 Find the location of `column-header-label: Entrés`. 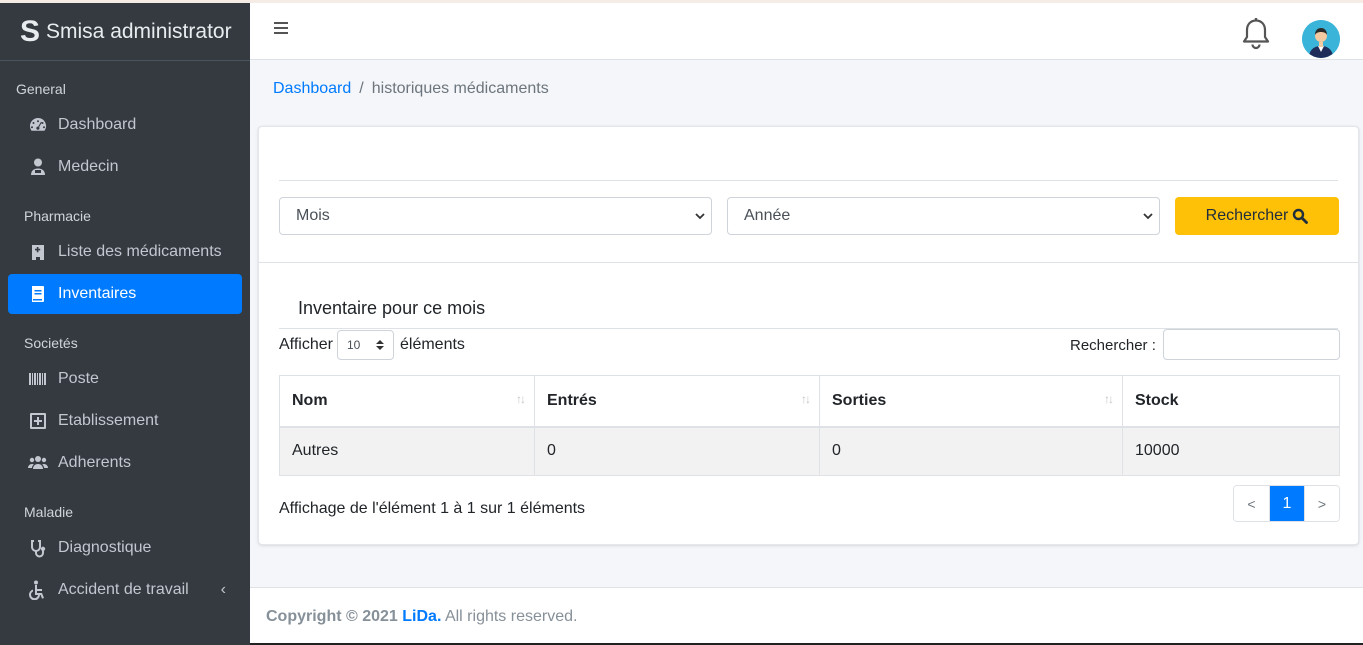

column-header-label: Entrés is located at coordinates (572, 400).